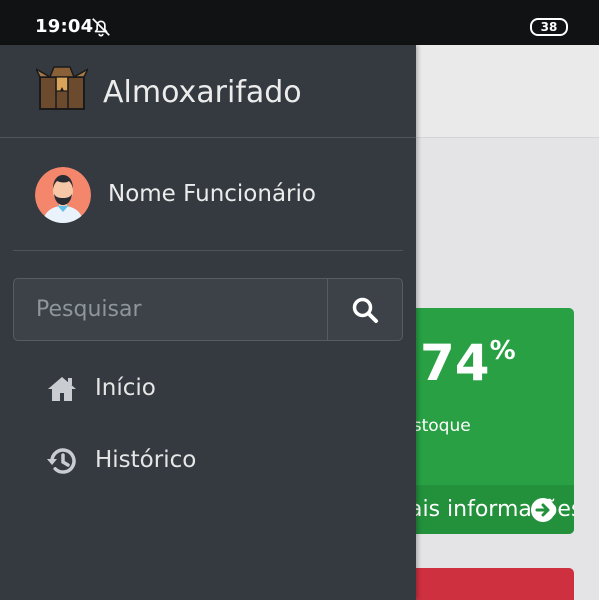  I want to click on history-icon, so click(61, 461).